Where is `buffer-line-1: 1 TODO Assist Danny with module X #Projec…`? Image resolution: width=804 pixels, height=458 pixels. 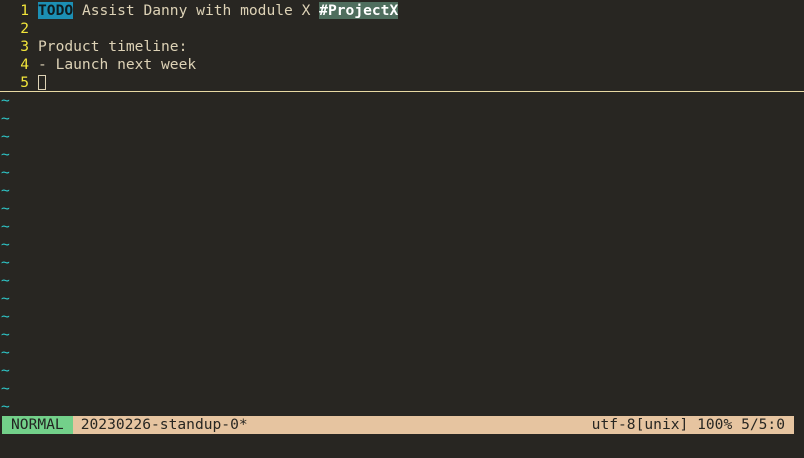
buffer-line-1: 1 TODO Assist Danny with module X #Projec… is located at coordinates (402, 11).